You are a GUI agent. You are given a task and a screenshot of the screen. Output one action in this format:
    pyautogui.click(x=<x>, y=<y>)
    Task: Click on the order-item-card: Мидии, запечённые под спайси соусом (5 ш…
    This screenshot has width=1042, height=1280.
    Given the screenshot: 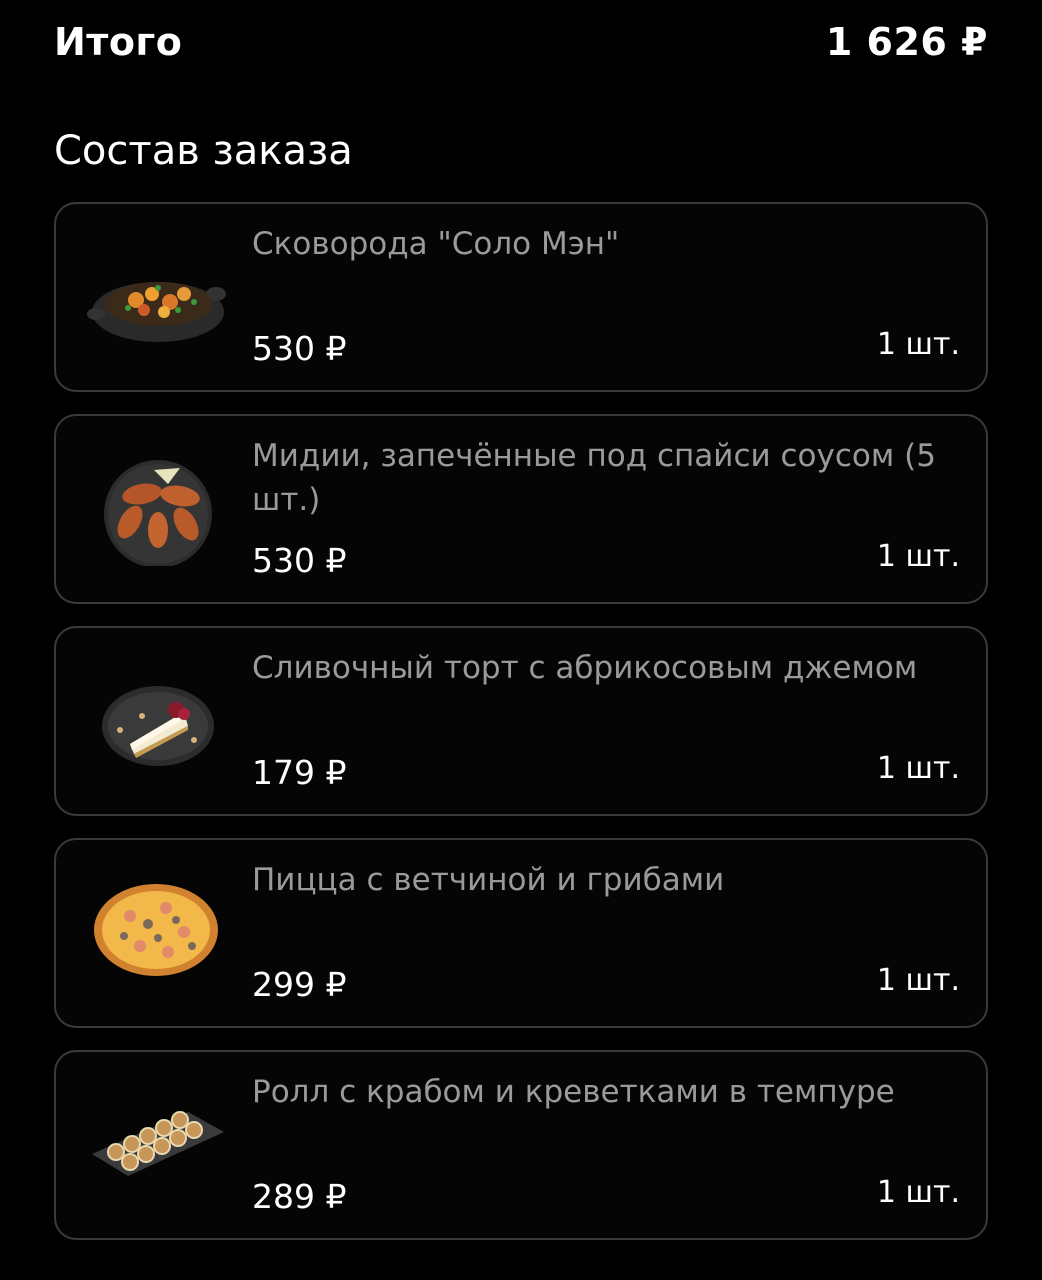 What is the action you would take?
    pyautogui.click(x=521, y=509)
    